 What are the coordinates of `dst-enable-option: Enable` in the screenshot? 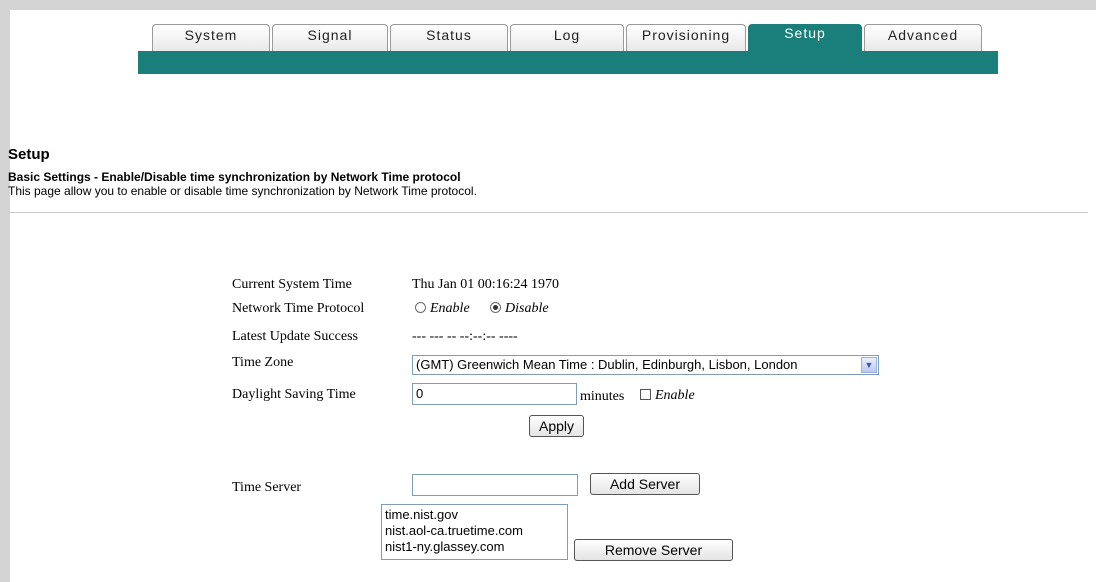 It's located at (667, 396).